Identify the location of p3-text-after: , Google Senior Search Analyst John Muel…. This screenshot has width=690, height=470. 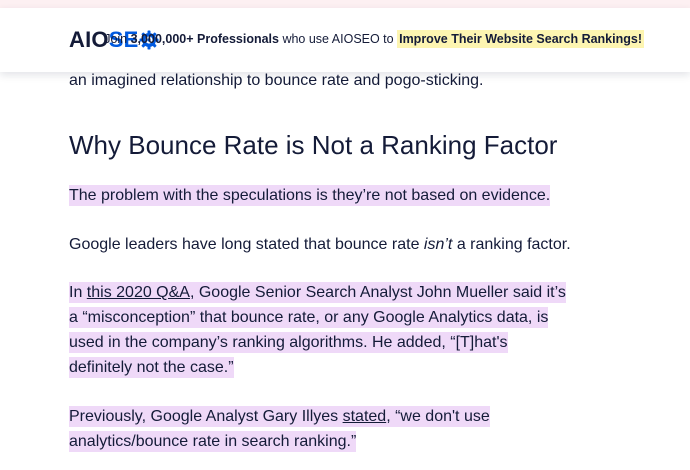
(377, 292).